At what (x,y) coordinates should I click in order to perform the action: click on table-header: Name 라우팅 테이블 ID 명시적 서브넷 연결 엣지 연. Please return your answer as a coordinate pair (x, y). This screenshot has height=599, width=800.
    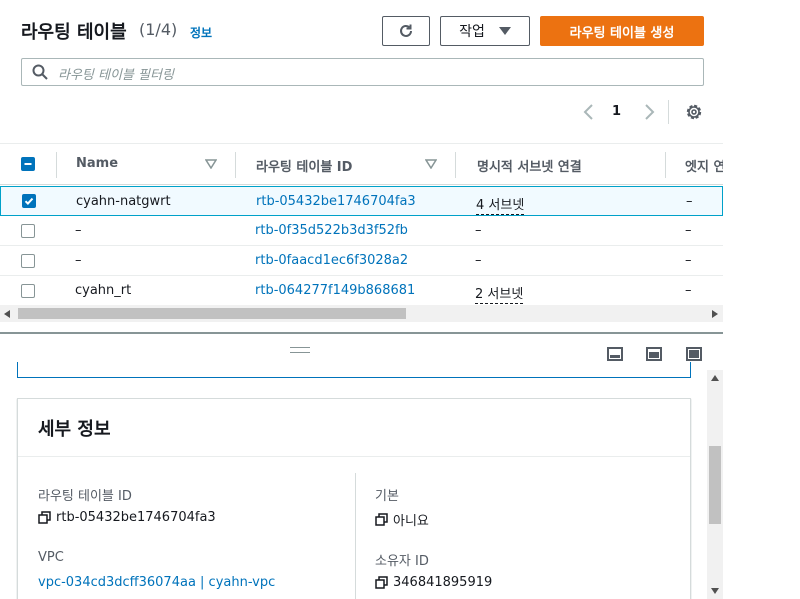
    Looking at the image, I should click on (361, 164).